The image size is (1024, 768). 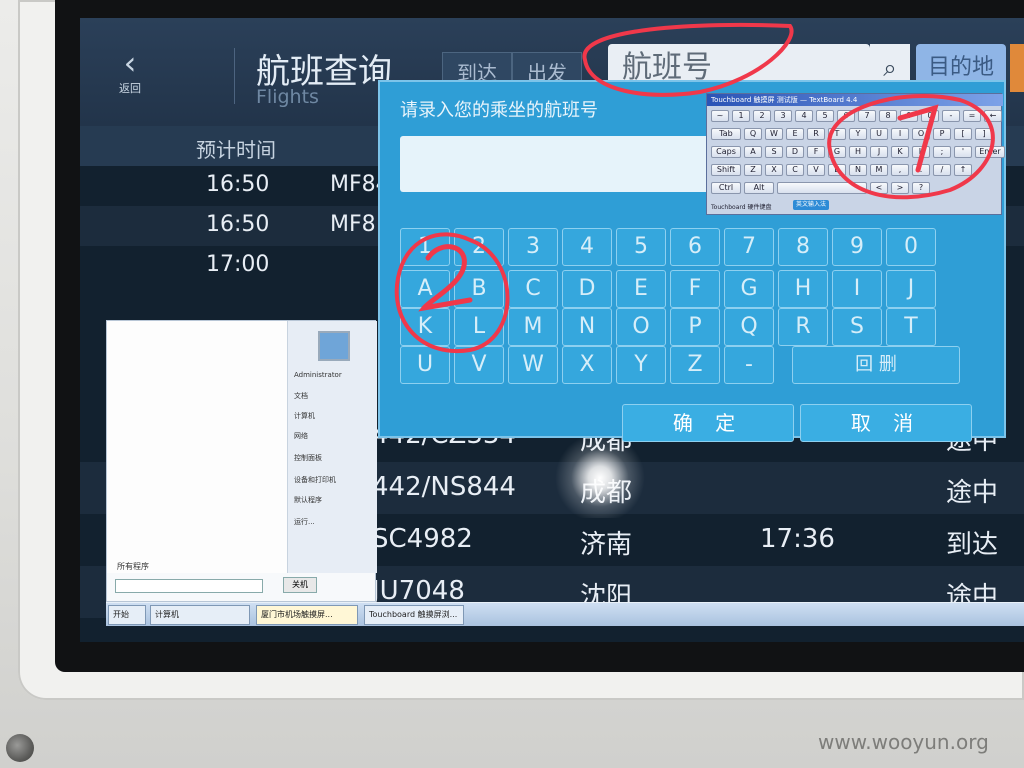 I want to click on annotation-circle-keypad, so click(x=452, y=293).